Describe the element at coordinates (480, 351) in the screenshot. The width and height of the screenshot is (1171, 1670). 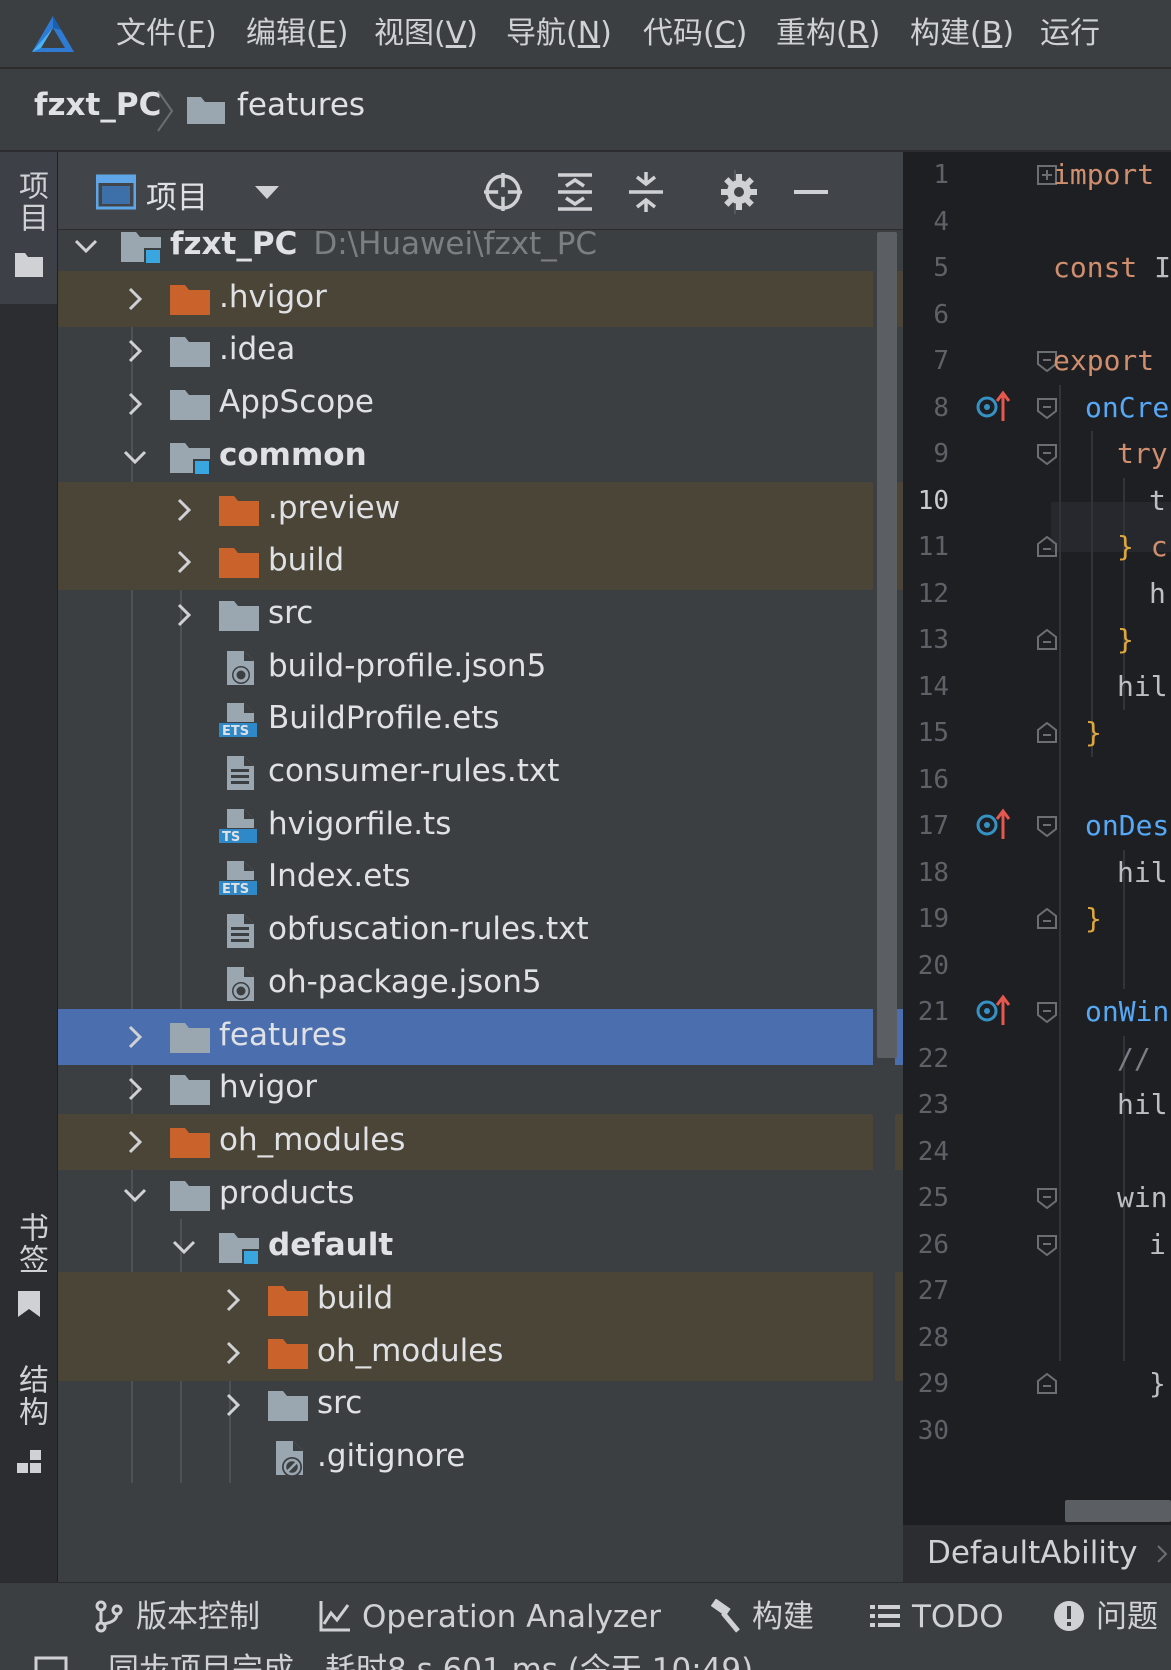
I see `tree-row: .idea` at that location.